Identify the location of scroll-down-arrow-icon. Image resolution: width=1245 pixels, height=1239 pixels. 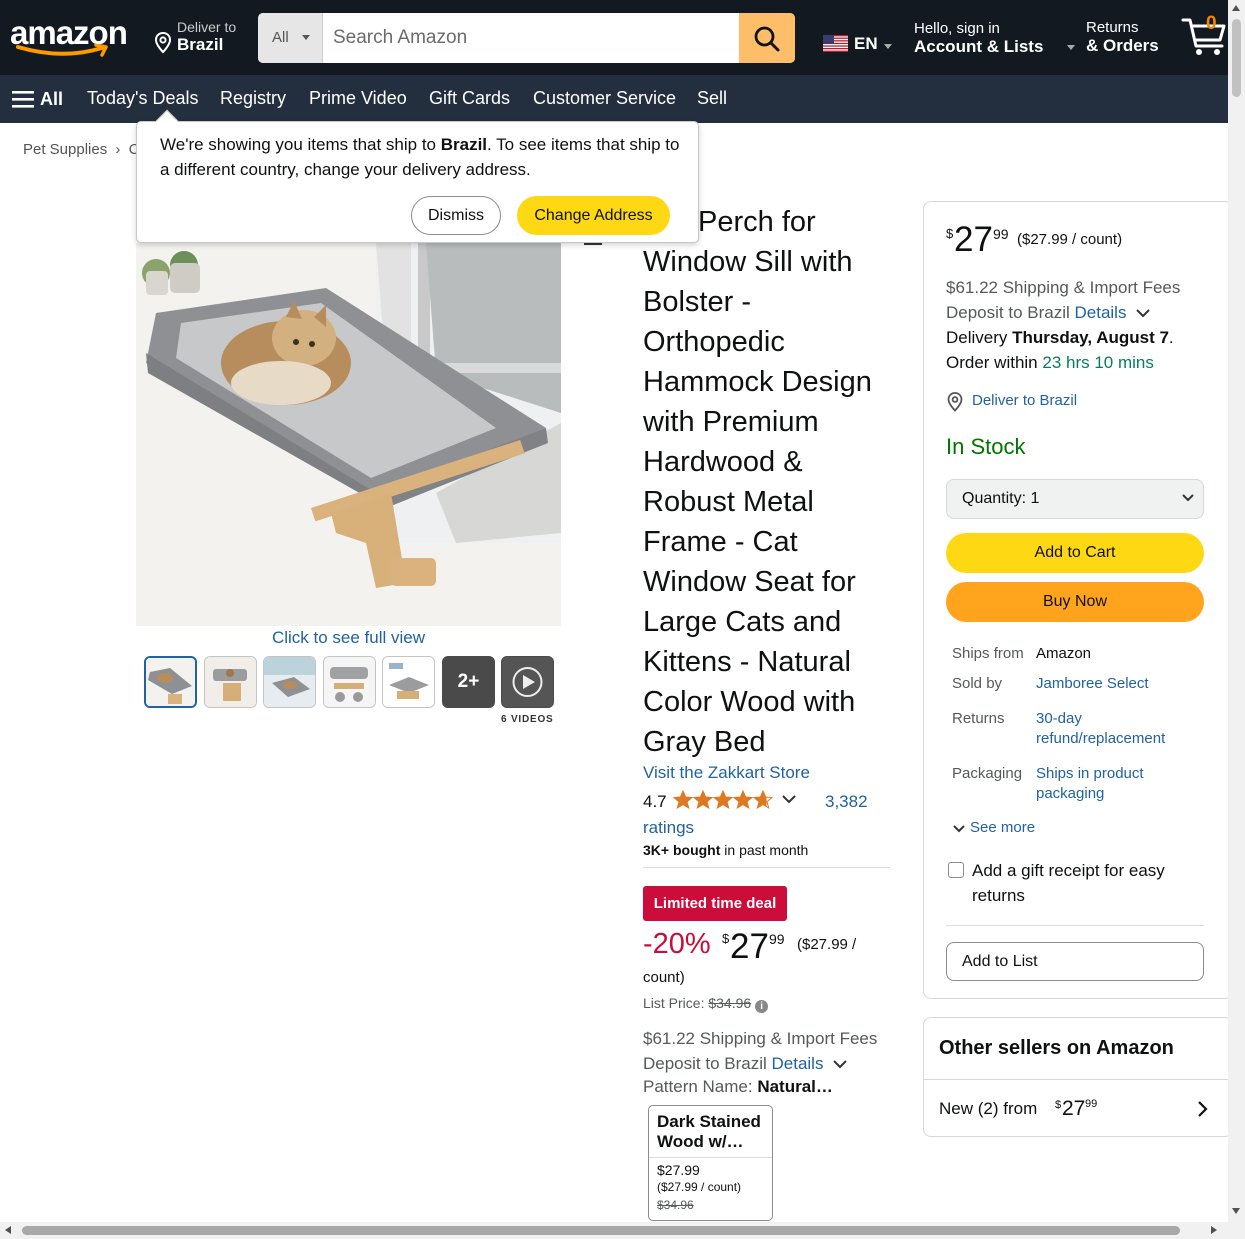
(1236, 1211).